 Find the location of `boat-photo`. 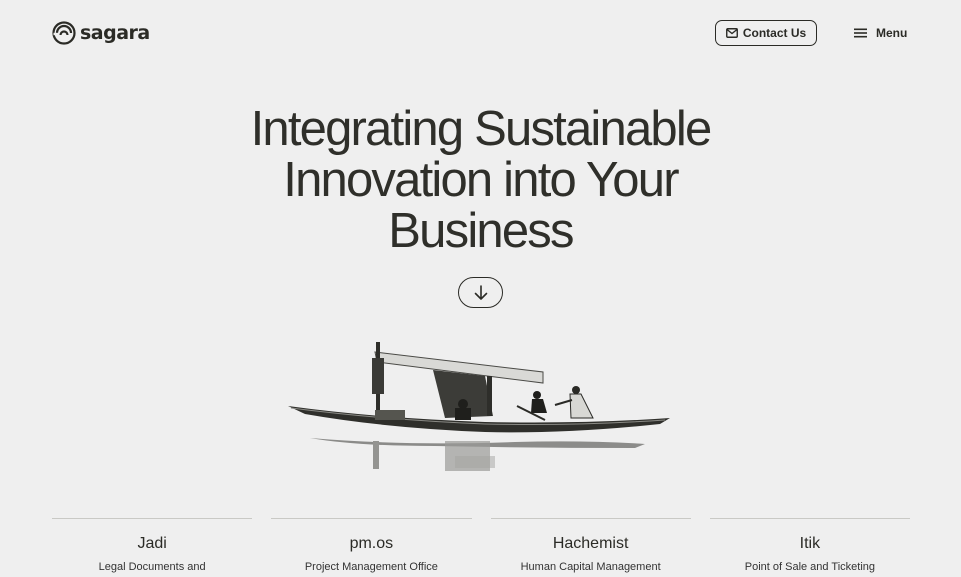

boat-photo is located at coordinates (479, 406).